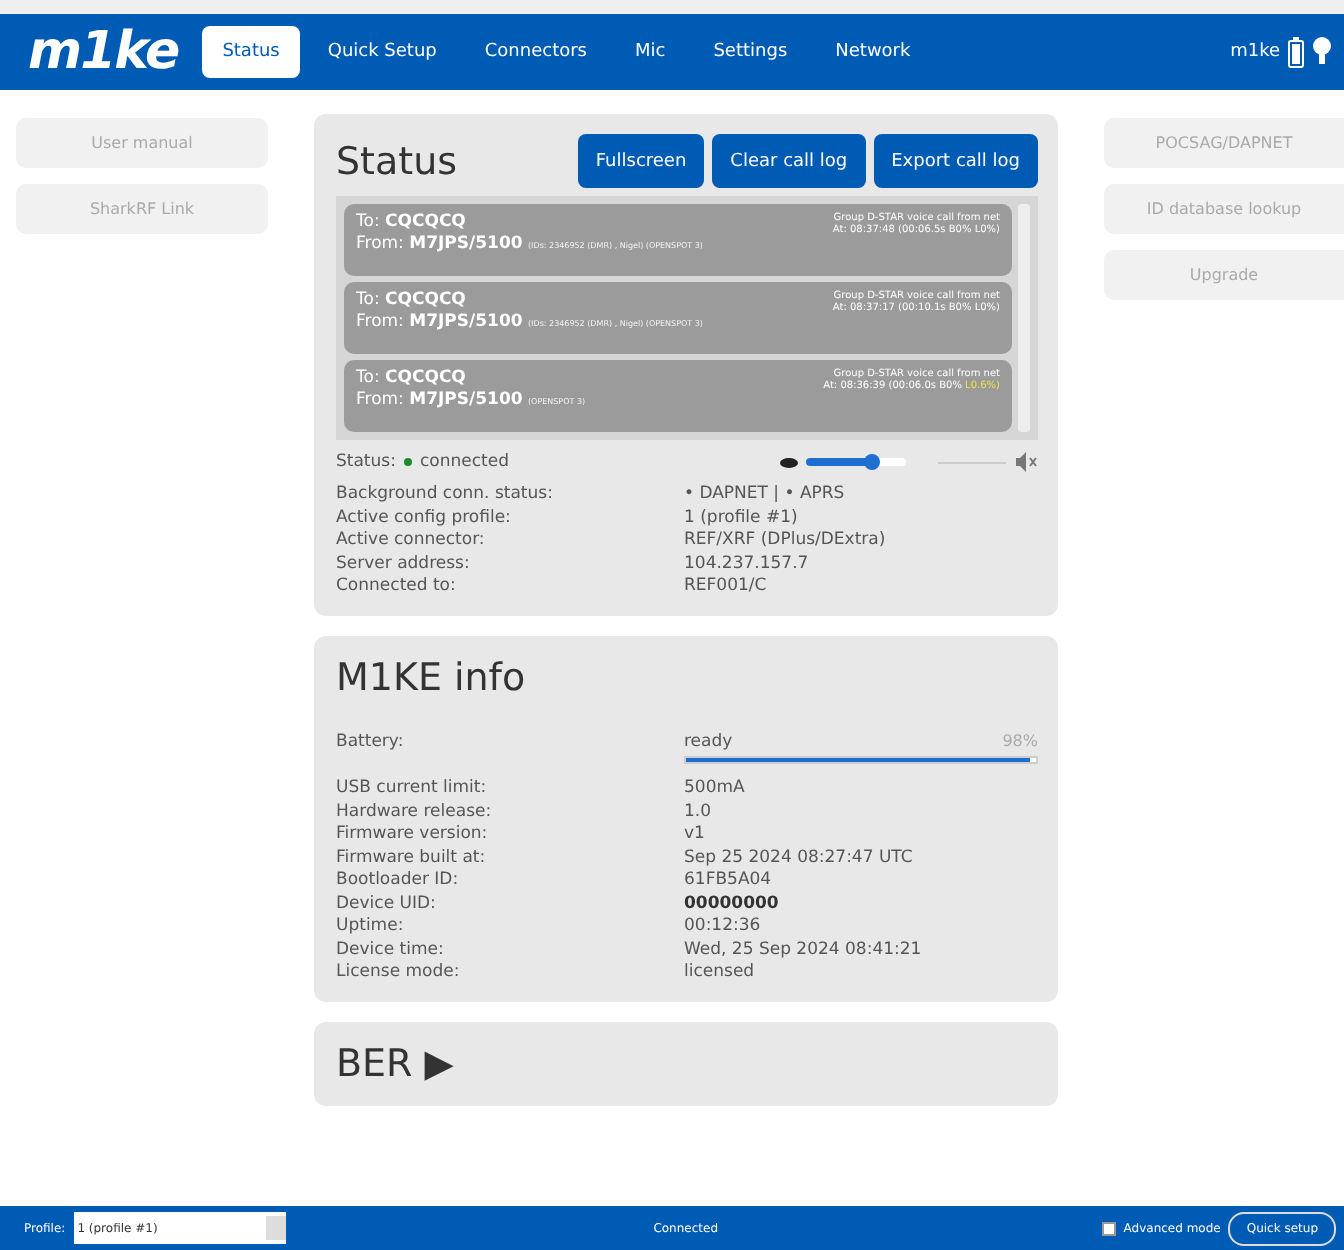 The height and width of the screenshot is (1250, 1344). What do you see at coordinates (804, 949) in the screenshot?
I see `info-value: Wed, 25 Sep 2024 08:41:21` at bounding box center [804, 949].